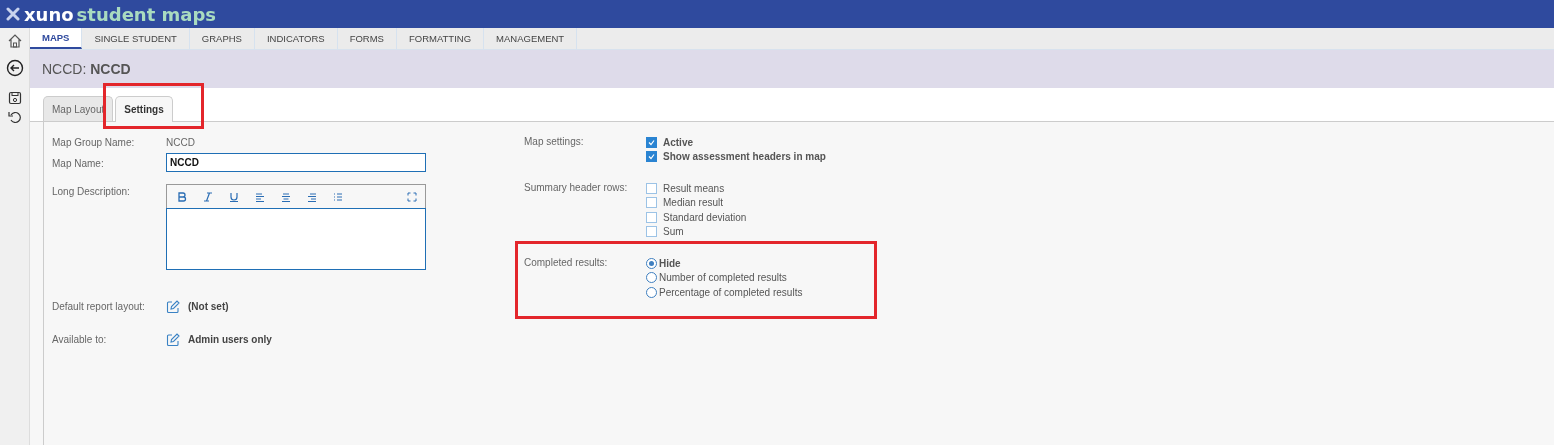  What do you see at coordinates (182, 196) in the screenshot?
I see `bold-icon` at bounding box center [182, 196].